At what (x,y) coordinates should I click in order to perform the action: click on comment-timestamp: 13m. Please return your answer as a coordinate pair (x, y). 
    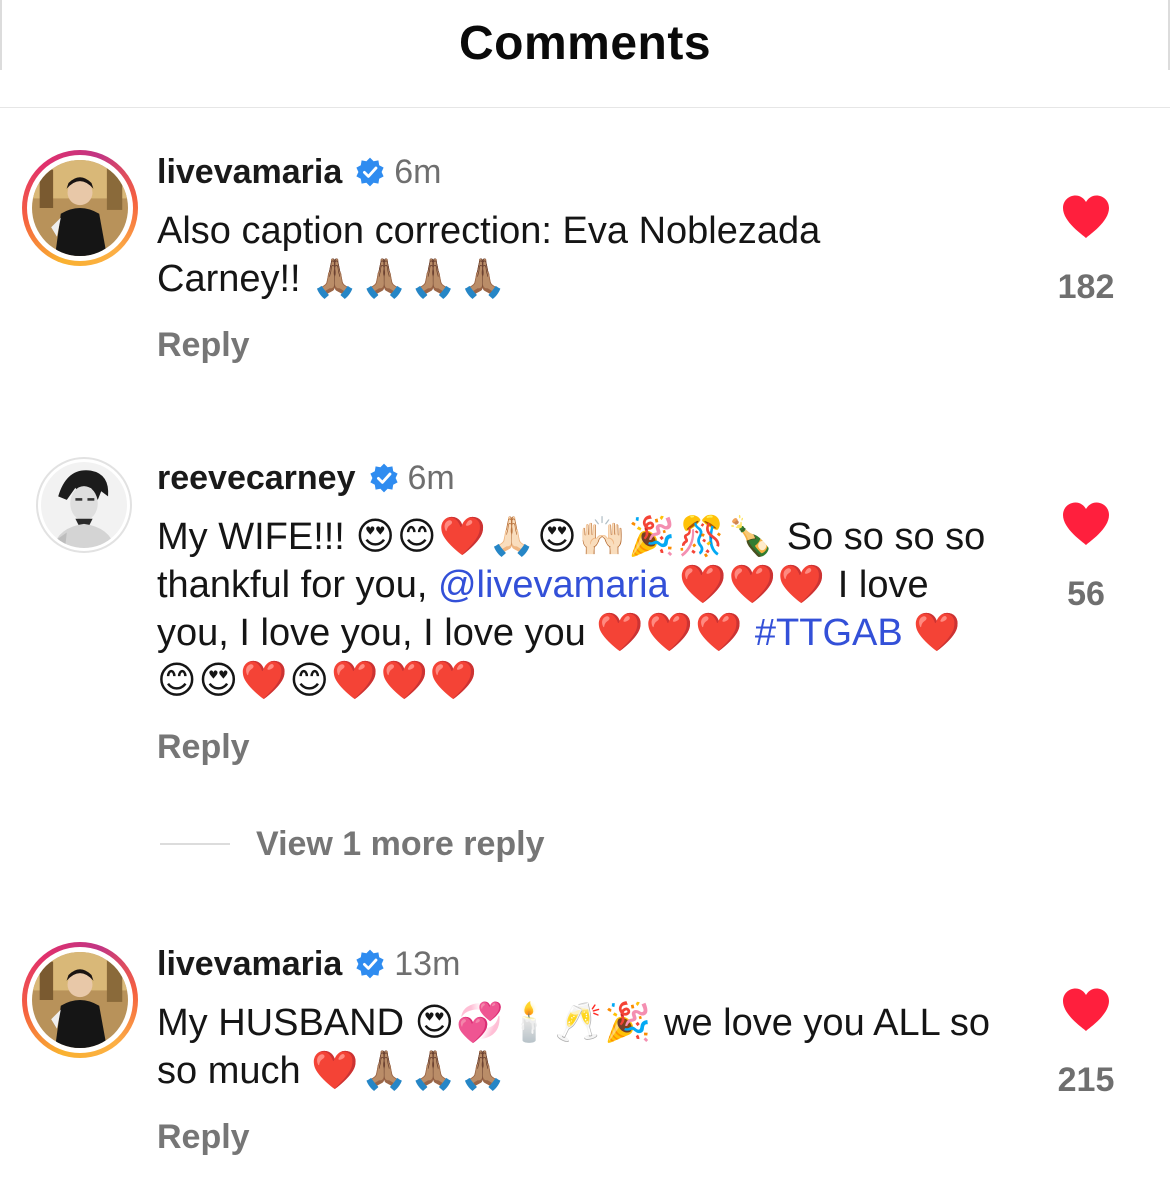
    Looking at the image, I should click on (427, 963).